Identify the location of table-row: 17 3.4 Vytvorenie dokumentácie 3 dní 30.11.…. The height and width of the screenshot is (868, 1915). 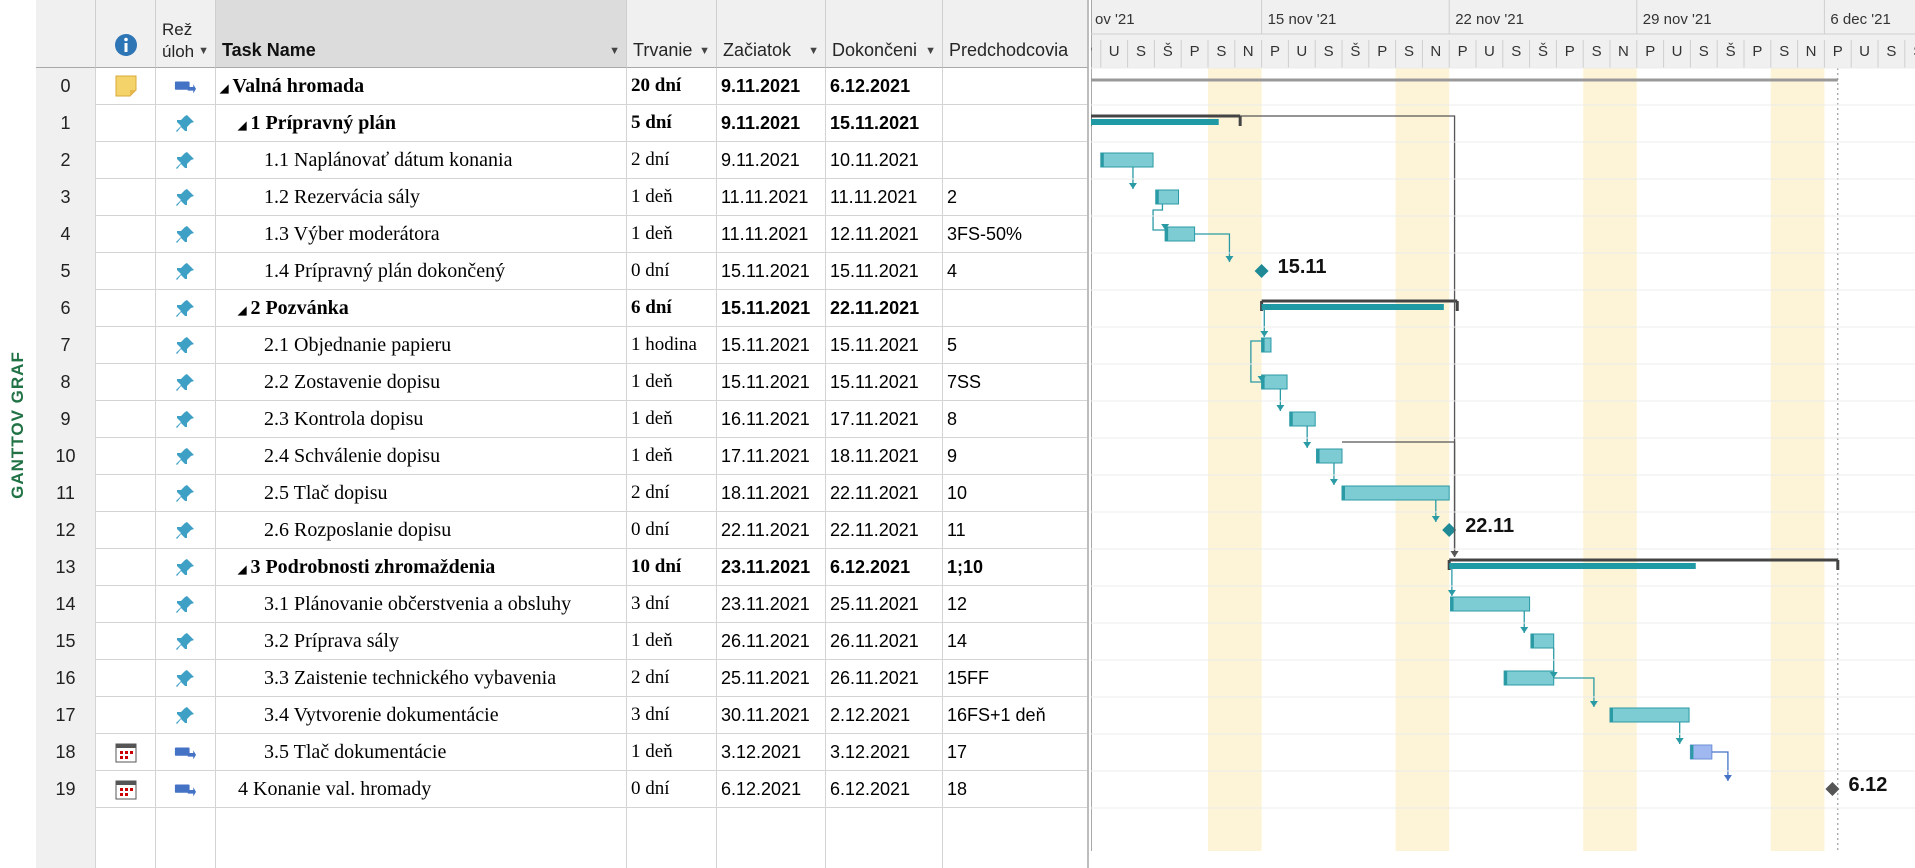
(562, 715).